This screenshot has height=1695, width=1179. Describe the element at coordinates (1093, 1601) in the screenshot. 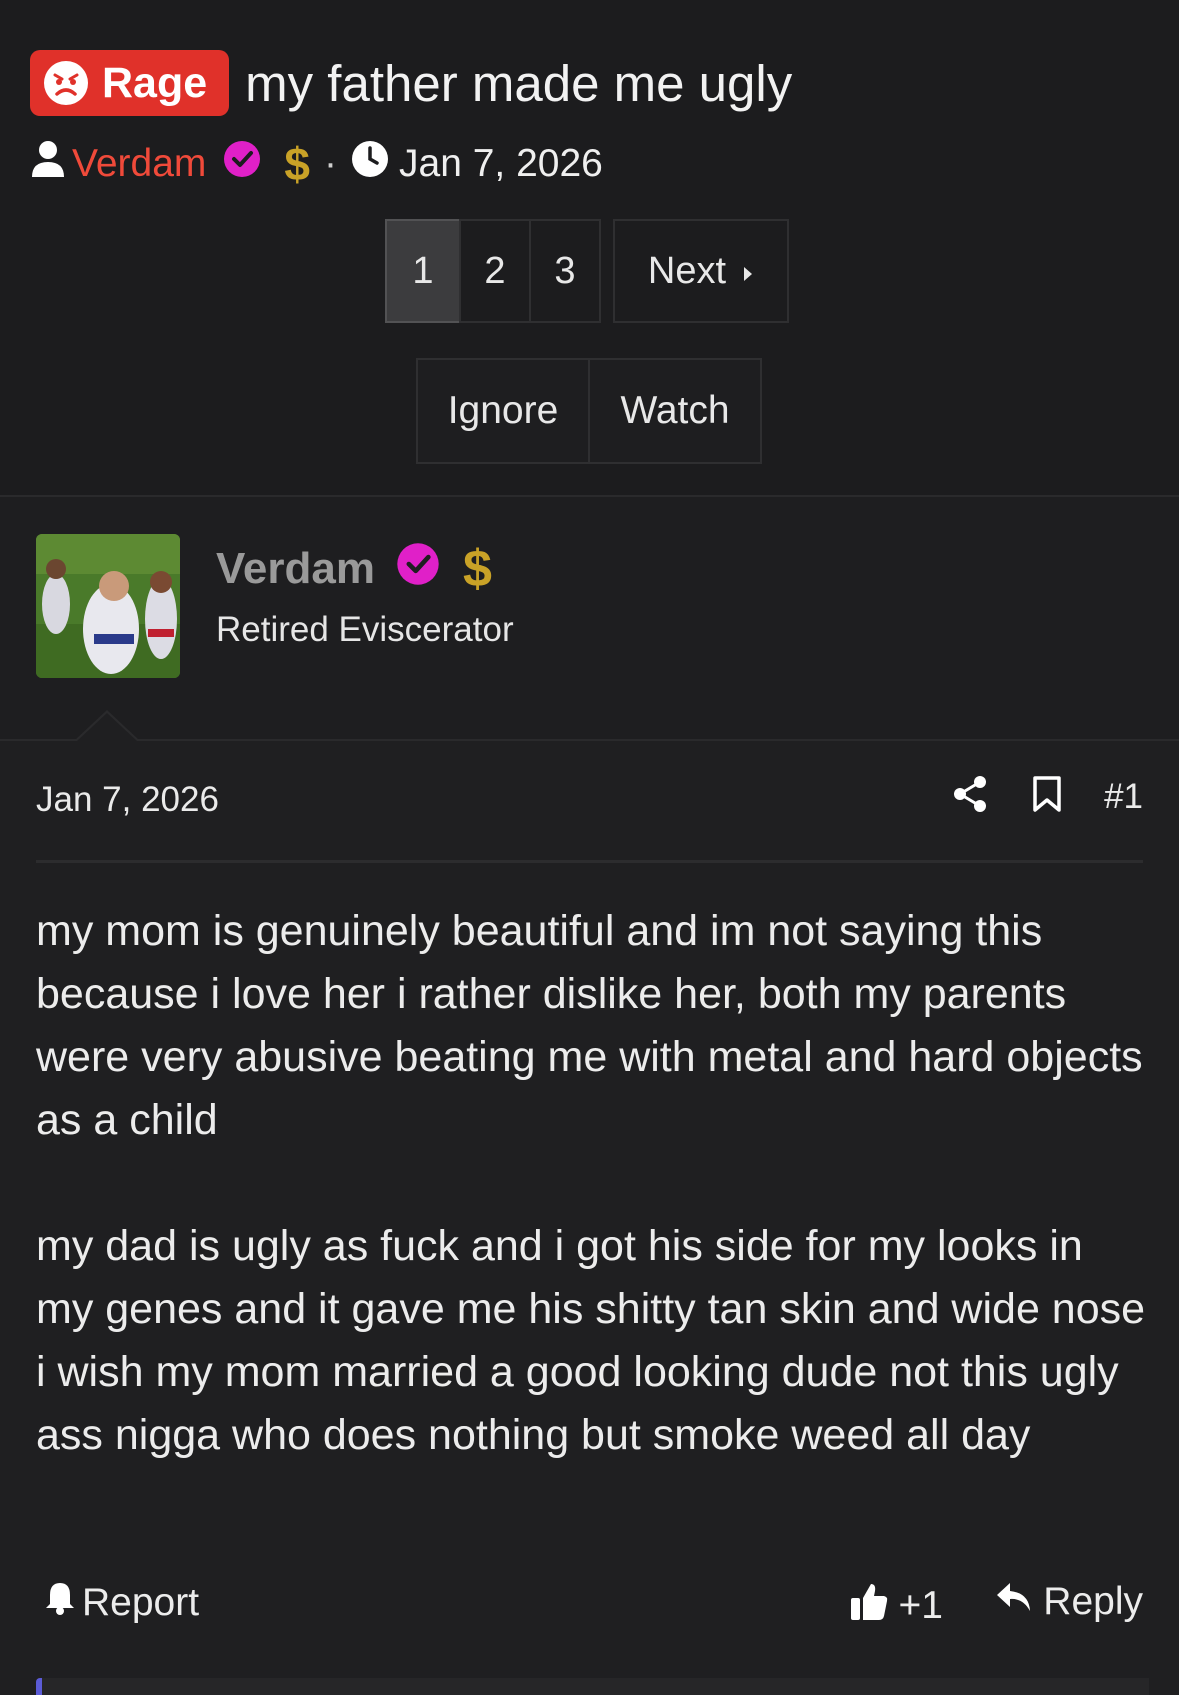

I see `reply-label: Reply` at that location.